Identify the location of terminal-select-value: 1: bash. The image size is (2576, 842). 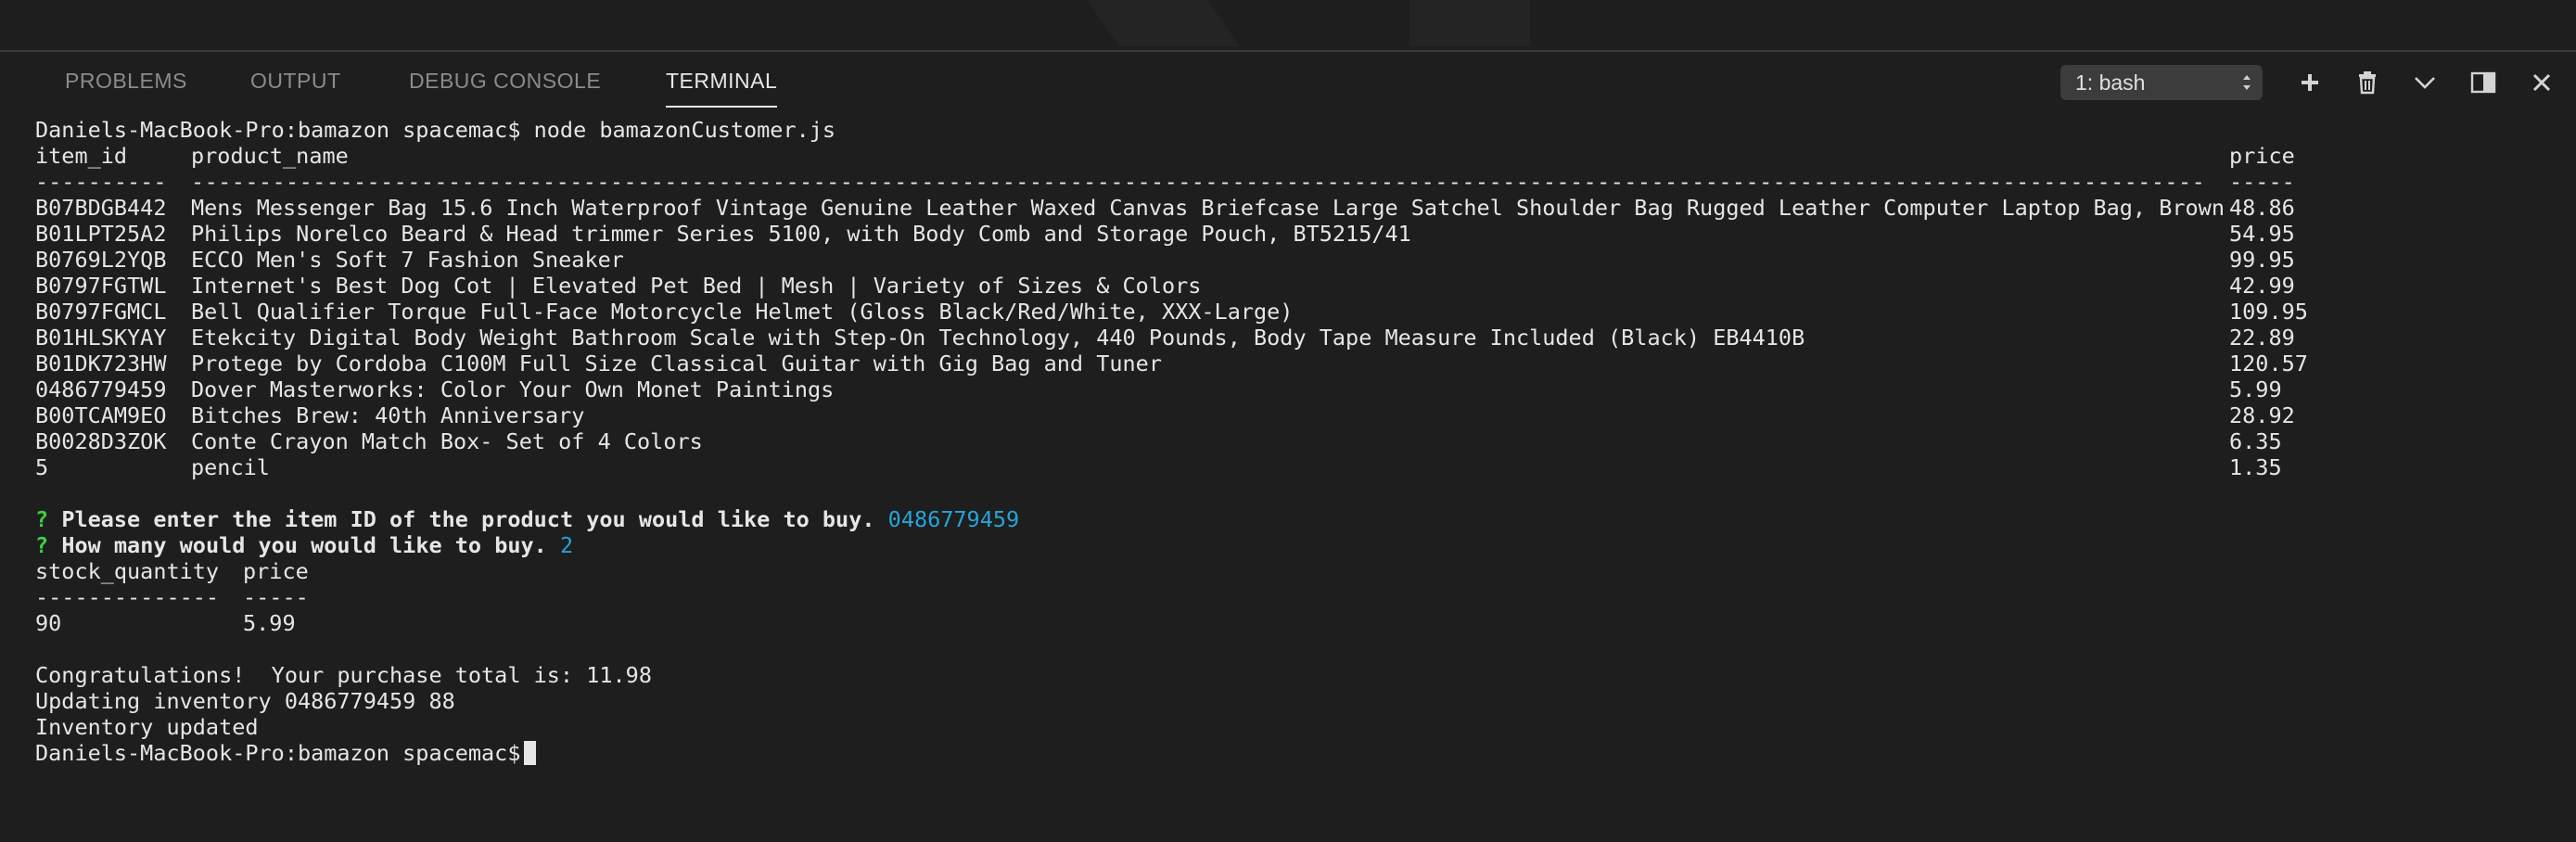
(2111, 83).